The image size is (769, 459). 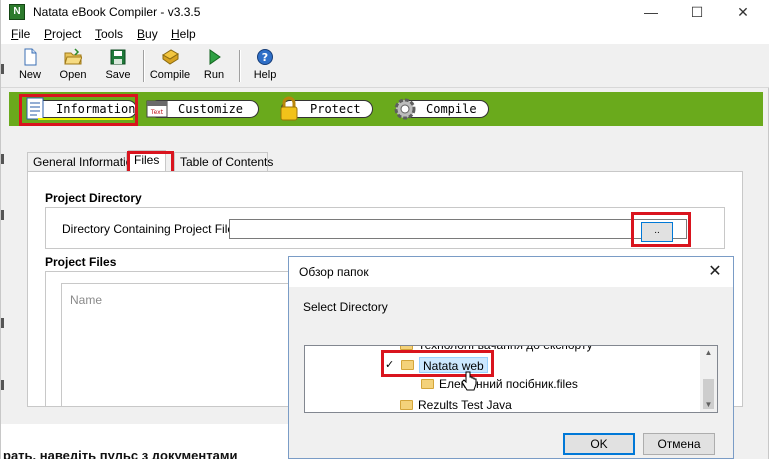 I want to click on tree-item-label: Елек онний посібник.files, so click(x=508, y=384).